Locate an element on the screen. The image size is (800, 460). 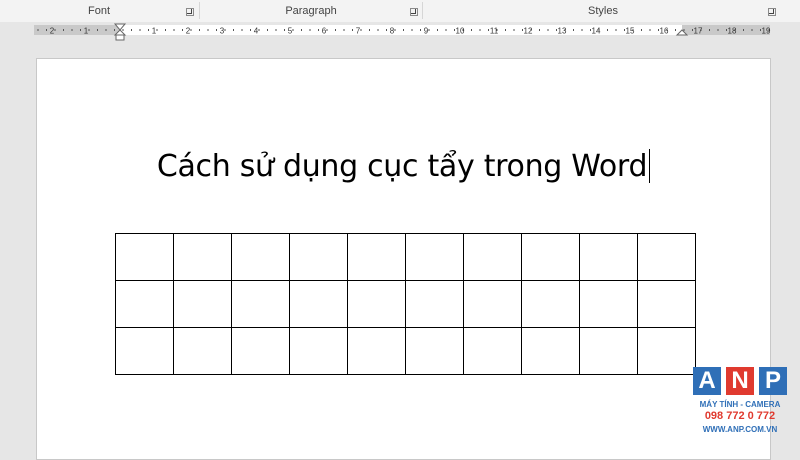
paragraph-group: Paragraph is located at coordinates (311, 11).